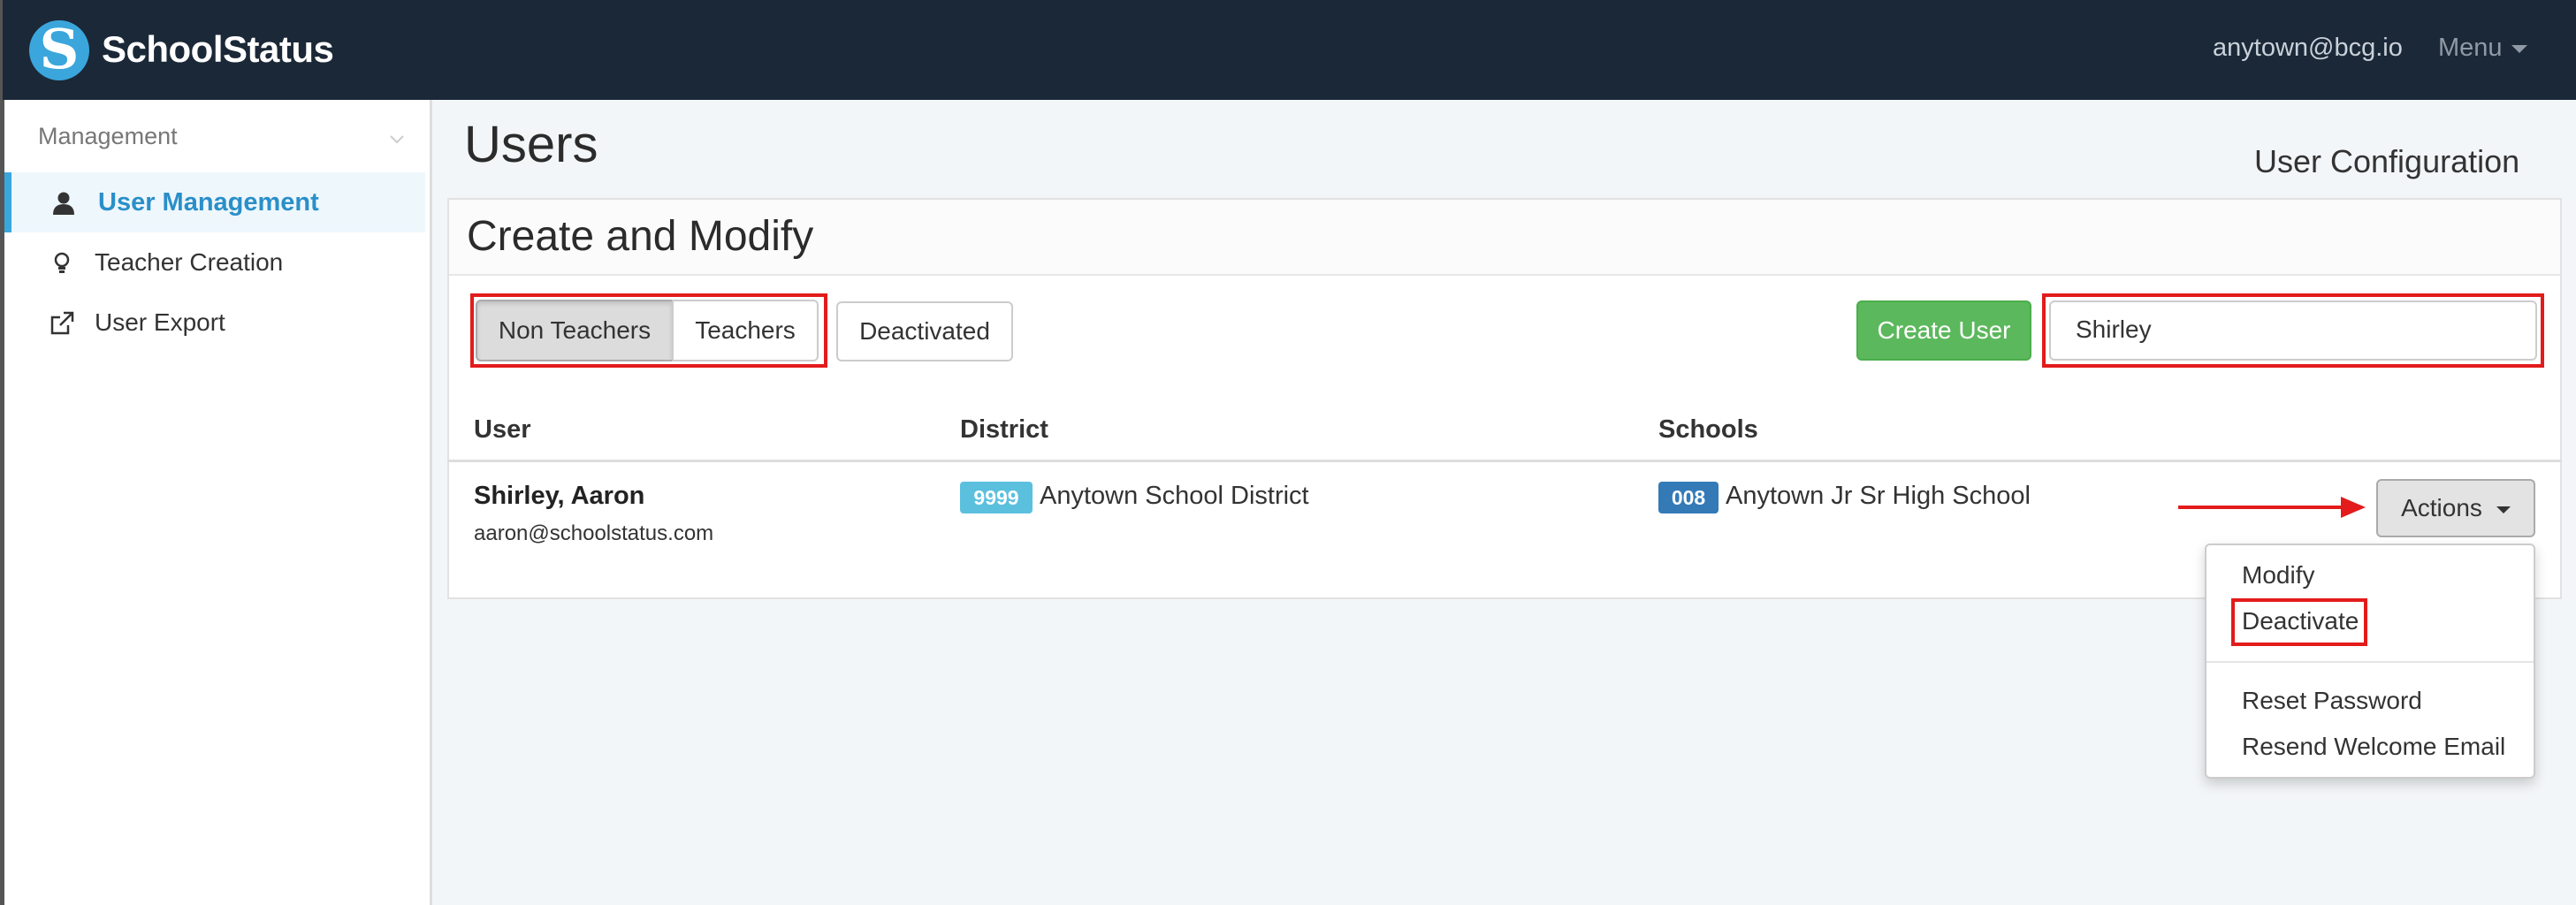 The image size is (2576, 905). I want to click on page-title: Users, so click(531, 145).